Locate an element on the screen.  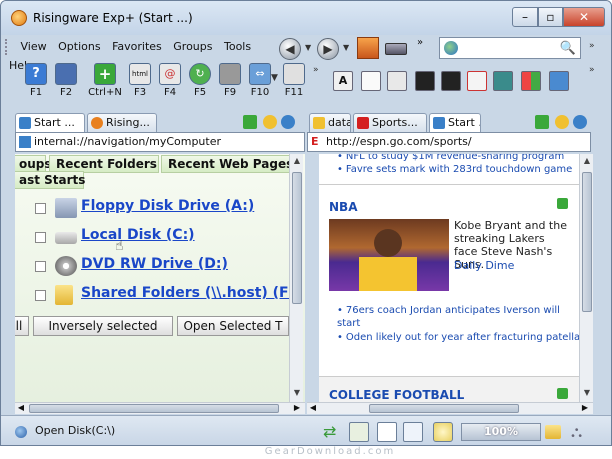
drive-status-icon is located at coordinates (396, 49).